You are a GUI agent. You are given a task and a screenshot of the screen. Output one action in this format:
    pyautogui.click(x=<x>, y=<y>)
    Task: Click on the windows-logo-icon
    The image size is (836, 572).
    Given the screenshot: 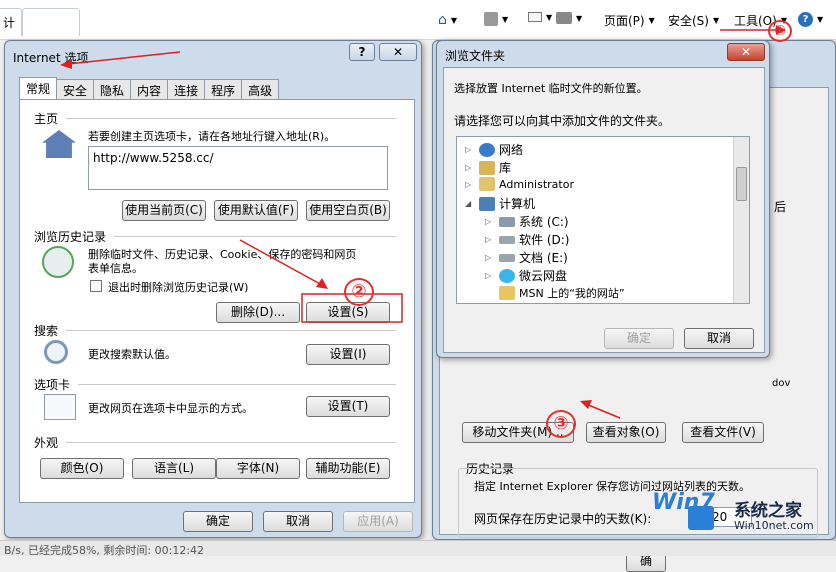 What is the action you would take?
    pyautogui.click(x=701, y=518)
    